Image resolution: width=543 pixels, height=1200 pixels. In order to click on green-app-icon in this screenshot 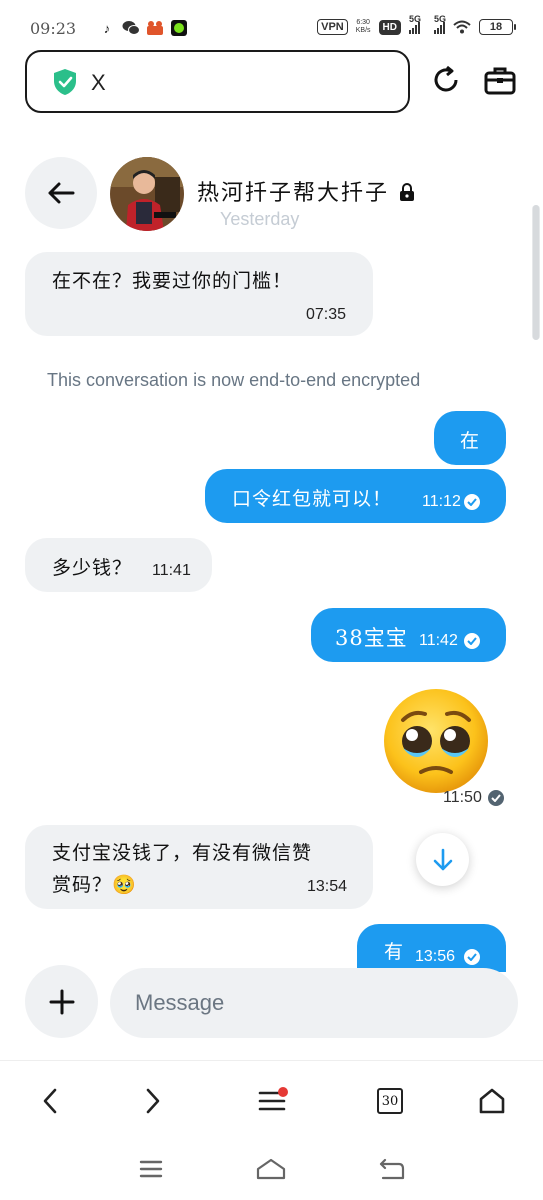, I will do `click(179, 28)`.